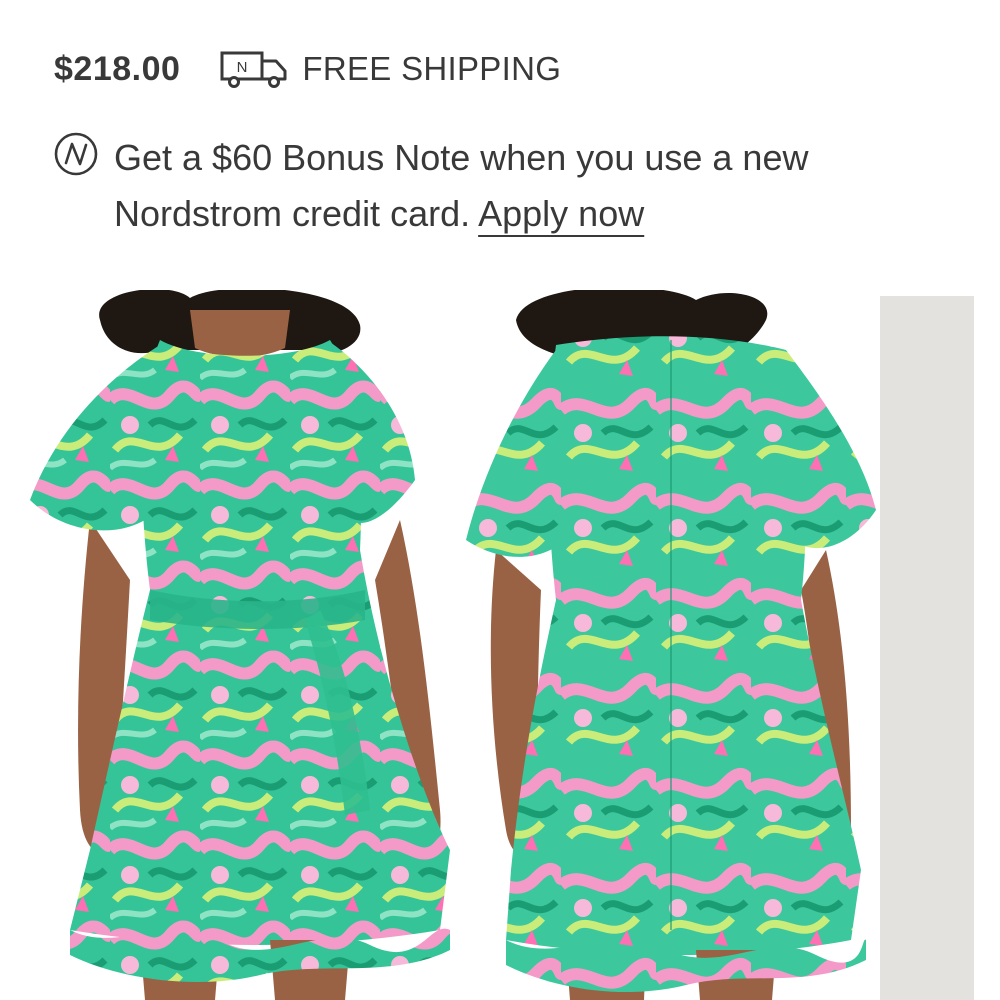 This screenshot has height=1000, width=1000. Describe the element at coordinates (432, 68) in the screenshot. I see `free-shipping-label: FREE SHIPPING` at that location.